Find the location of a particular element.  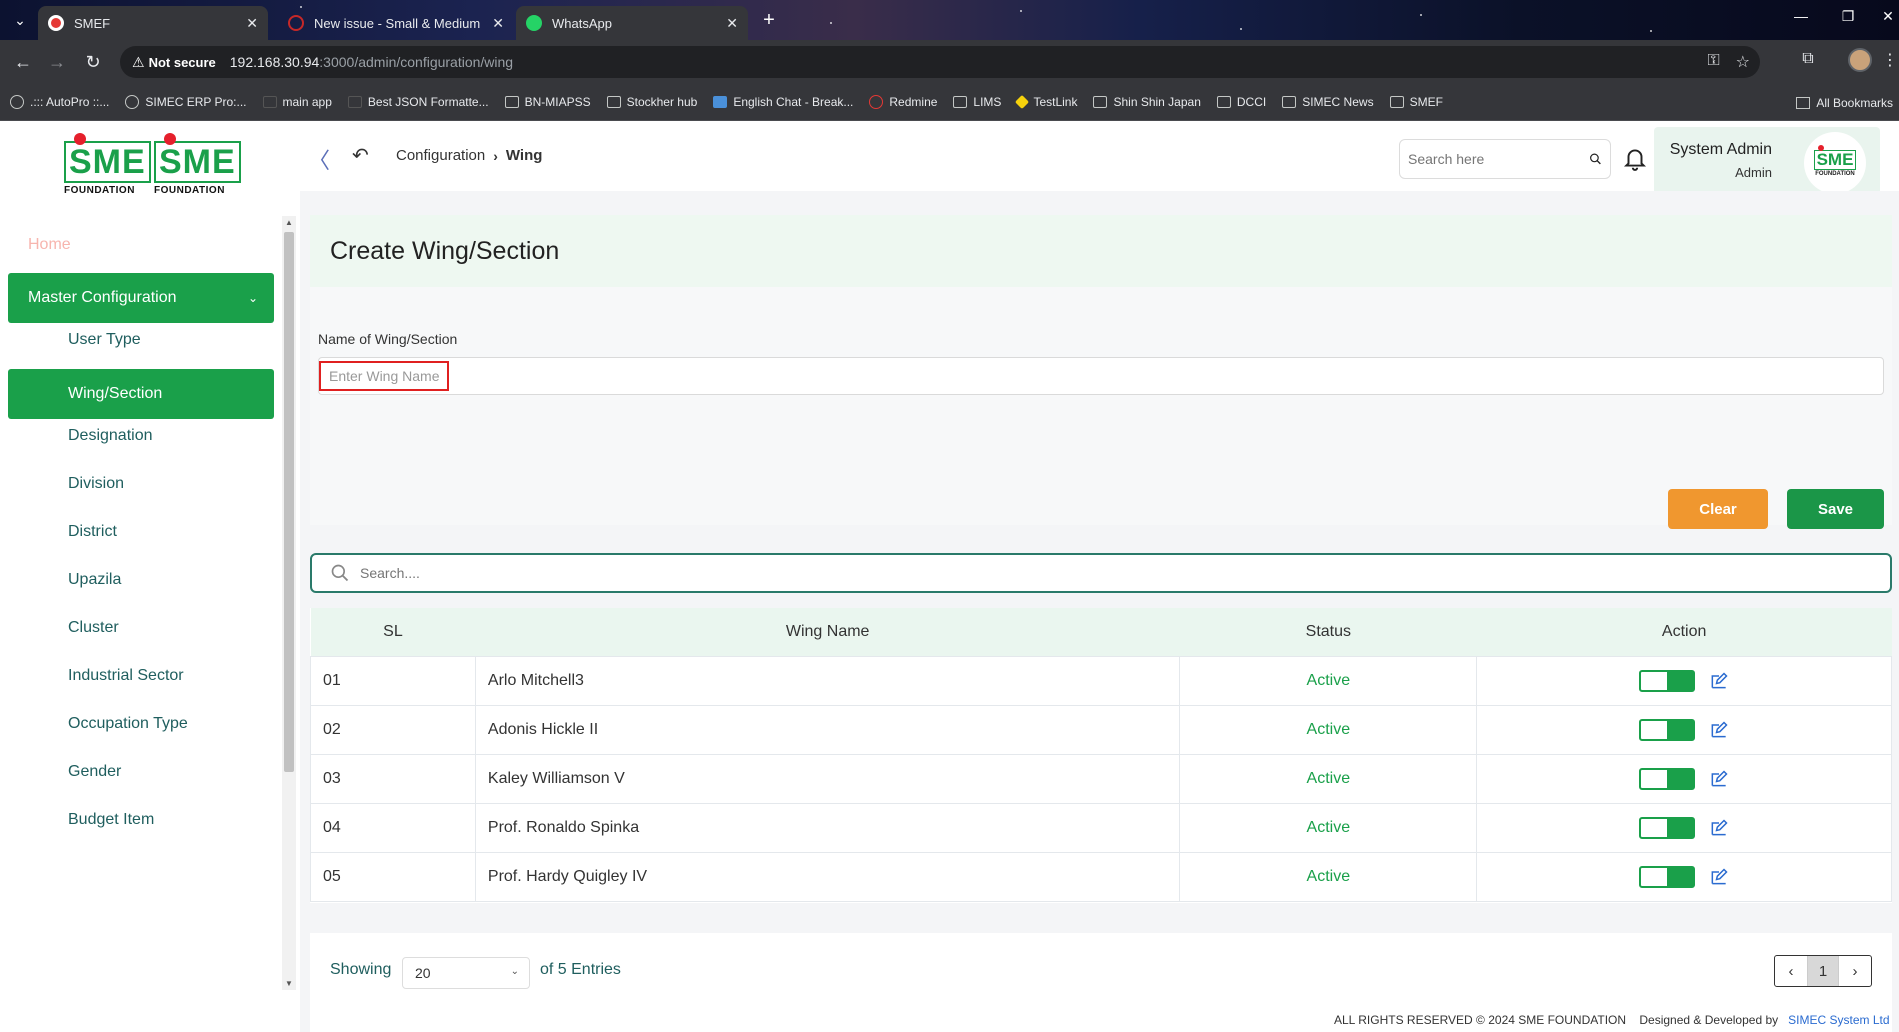

bookmark-folder: DCCI is located at coordinates (1241, 102).